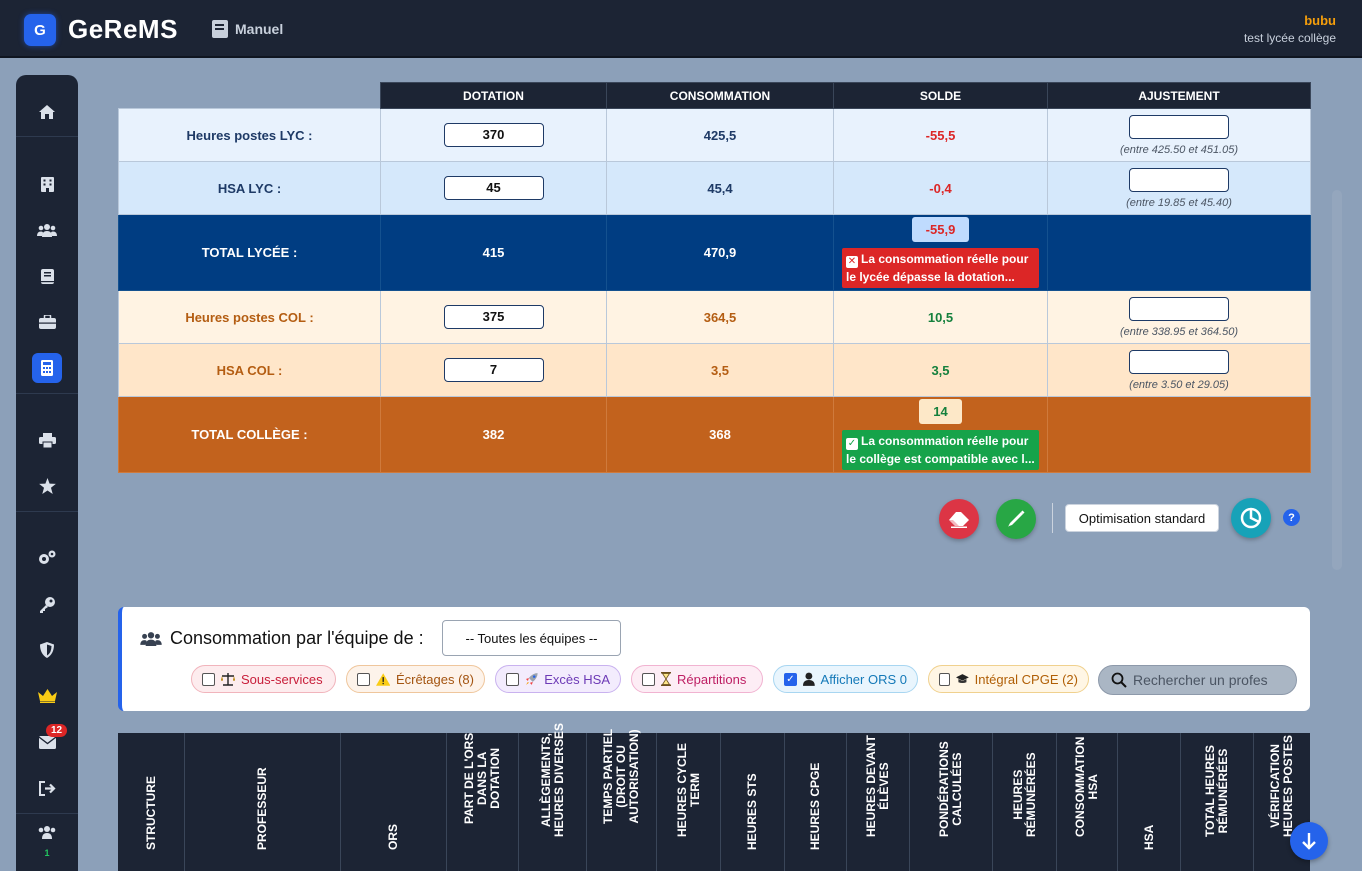 This screenshot has height=871, width=1362. I want to click on column-header: PART DE L'ORS DANS LA DOTATION, so click(483, 802).